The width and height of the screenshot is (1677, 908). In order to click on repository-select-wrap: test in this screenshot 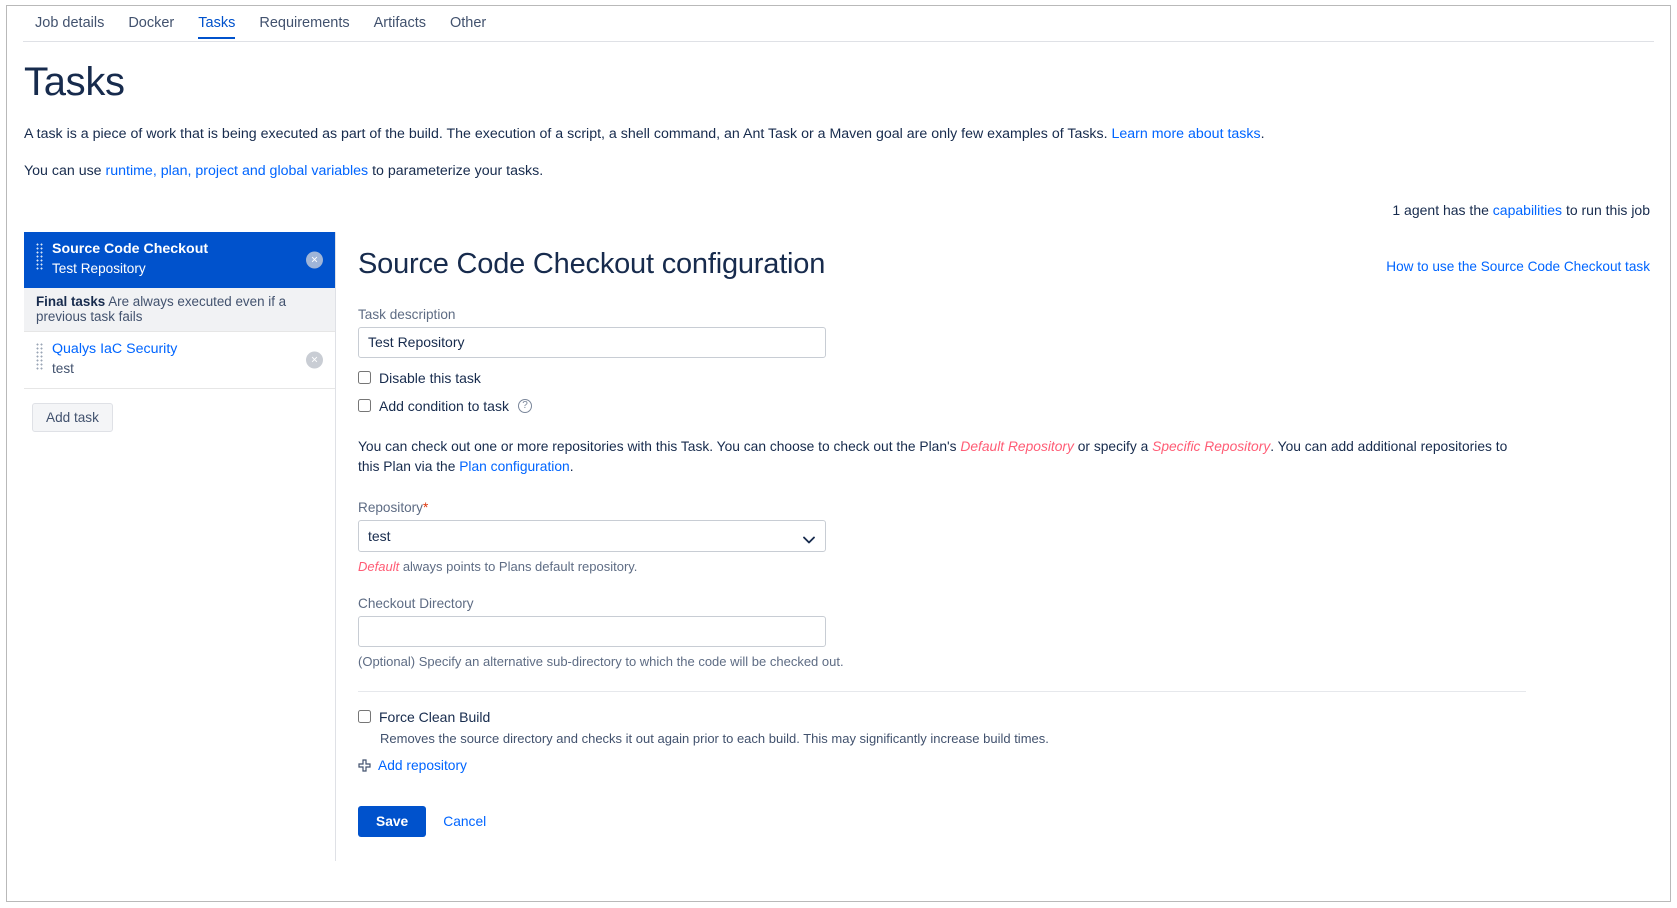, I will do `click(592, 535)`.